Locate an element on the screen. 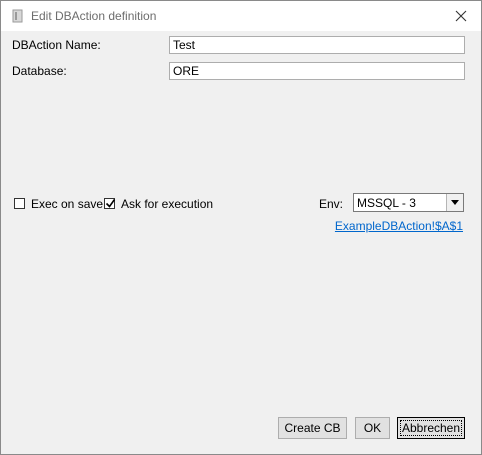 The width and height of the screenshot is (482, 455). env-select: MSSQL - 3 is located at coordinates (408, 202).